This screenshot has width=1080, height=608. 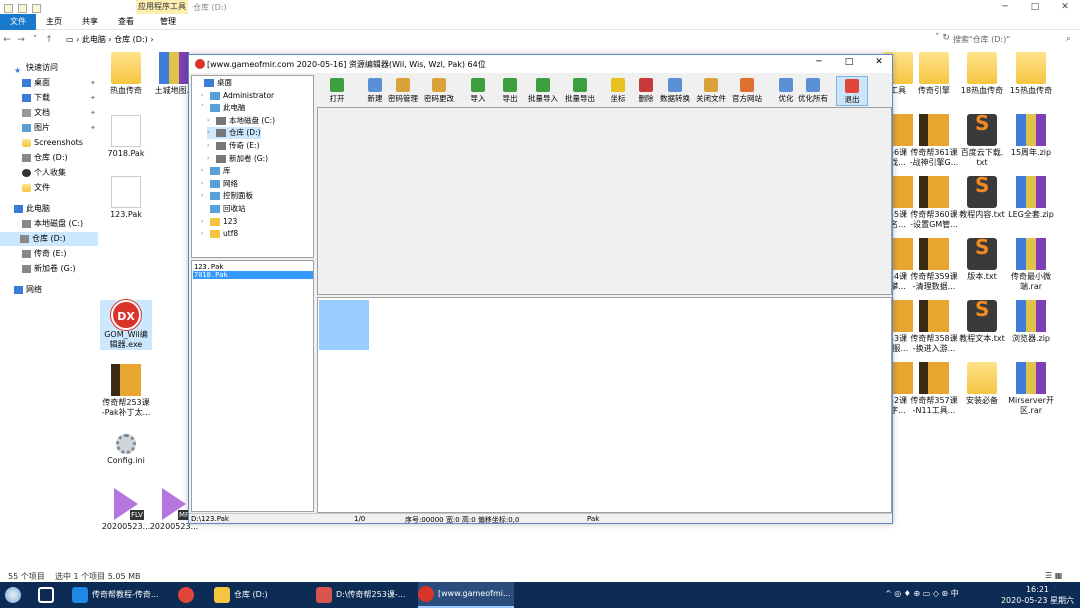 I want to click on task-view-icon, so click(x=50, y=595).